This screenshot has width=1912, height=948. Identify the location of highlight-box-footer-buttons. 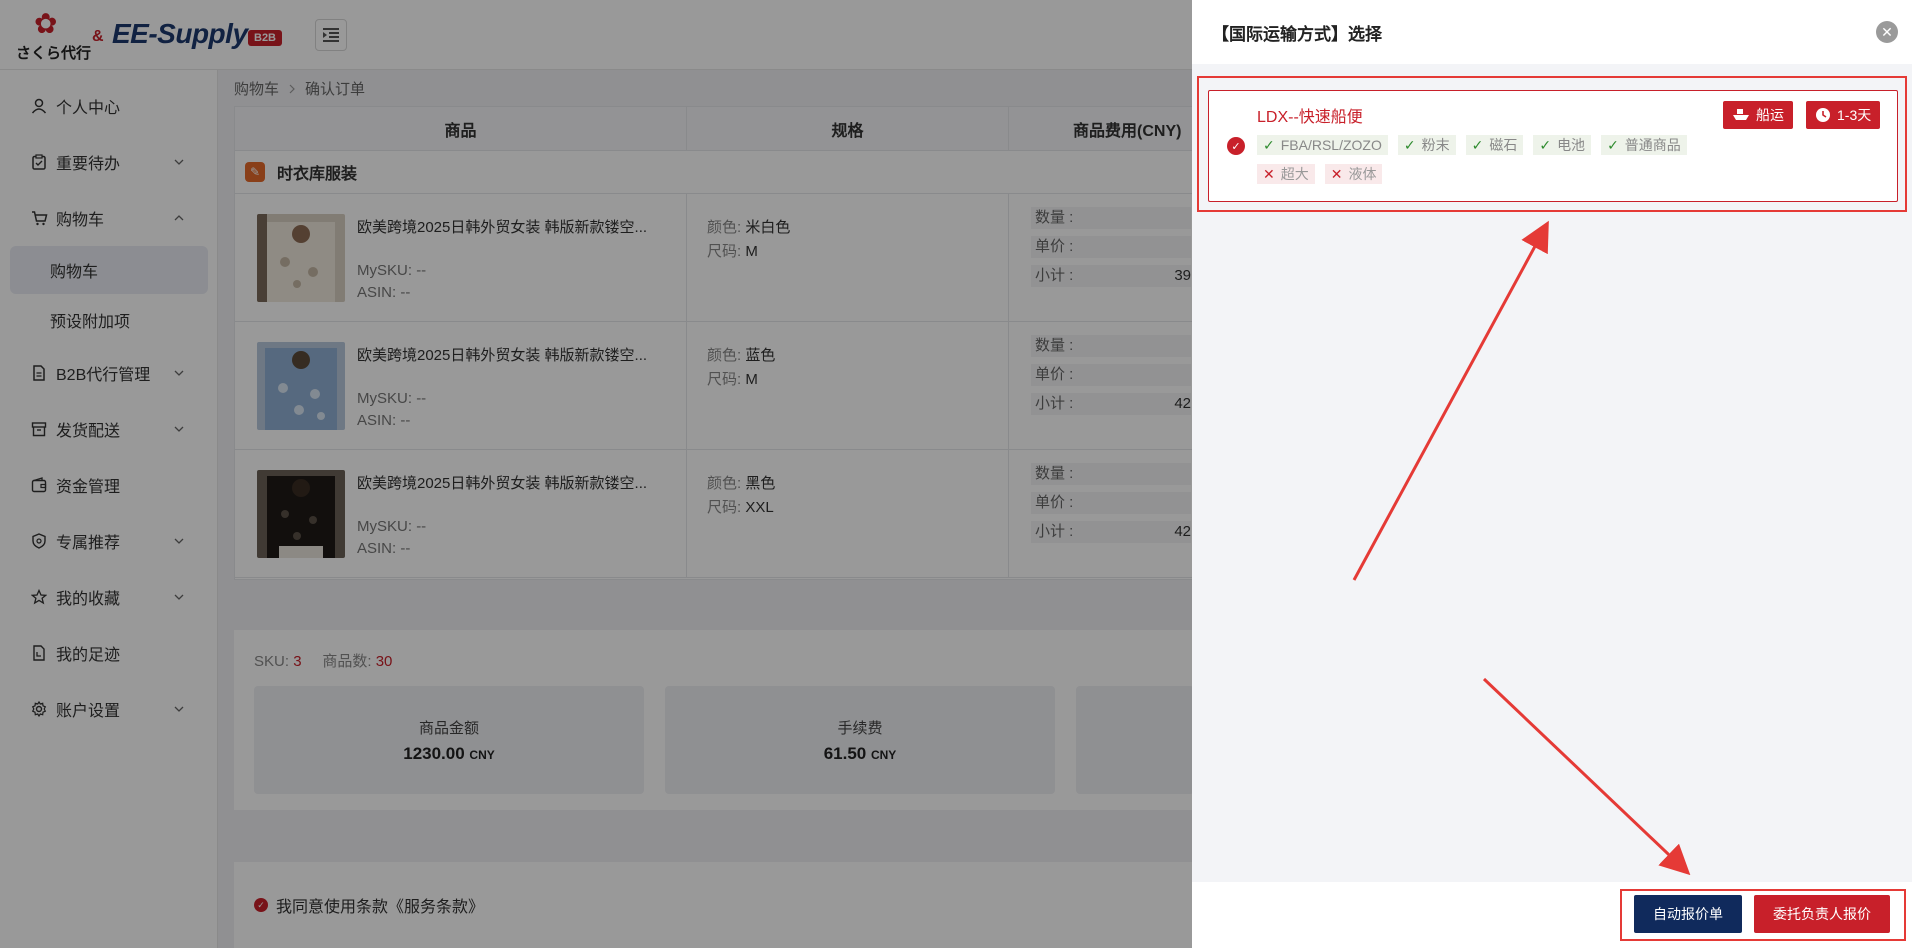
(1763, 915).